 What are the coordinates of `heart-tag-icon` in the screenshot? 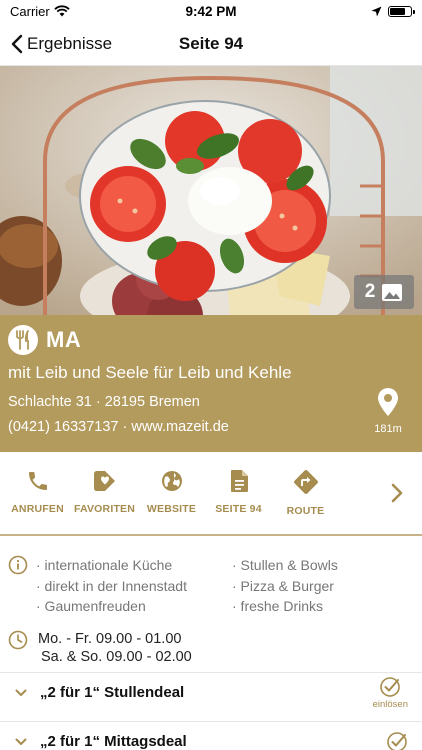 It's located at (104, 481).